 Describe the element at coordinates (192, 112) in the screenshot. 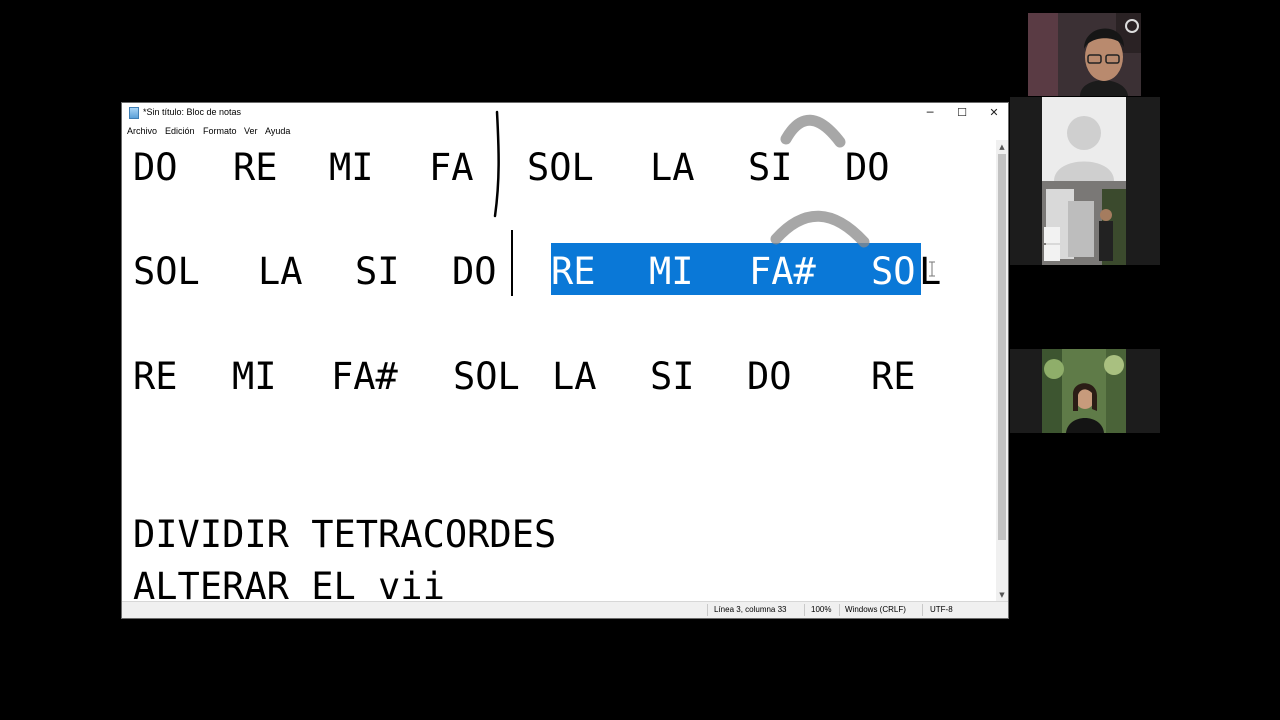

I see `window-title: *Sin título: Bloc de notas` at that location.